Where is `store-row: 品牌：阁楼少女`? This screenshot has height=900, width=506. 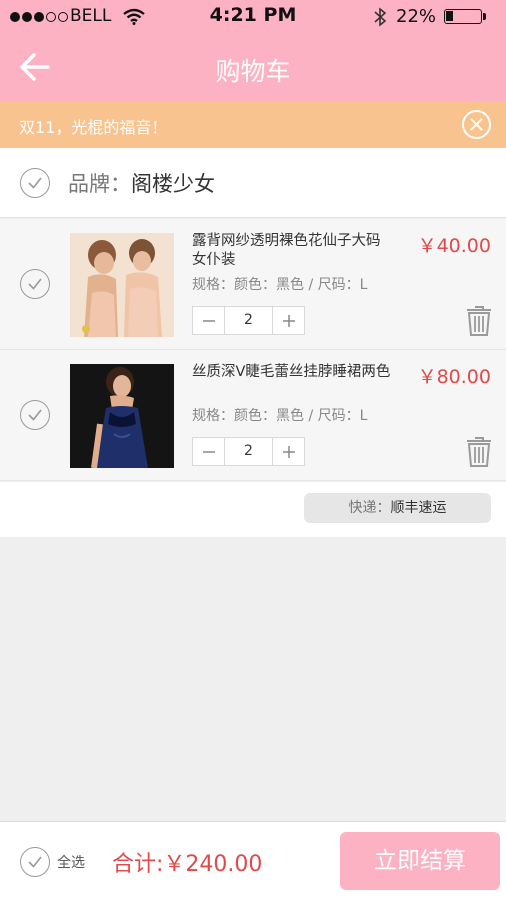
store-row: 品牌：阁楼少女 is located at coordinates (253, 183).